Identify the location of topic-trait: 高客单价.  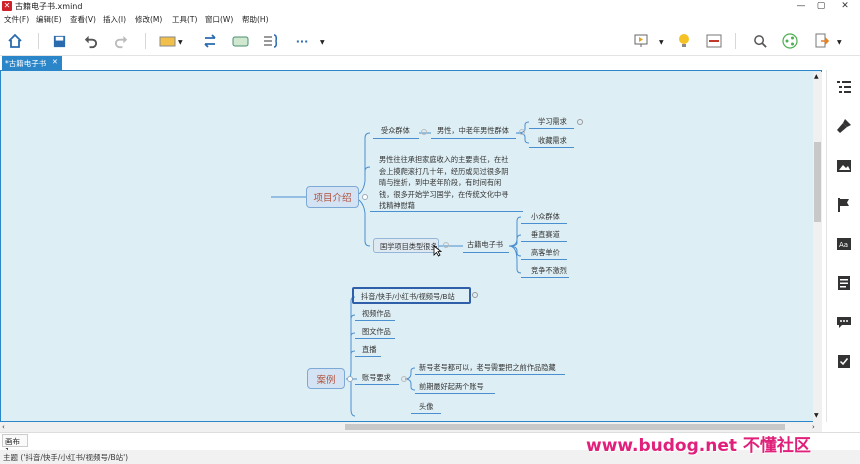
(545, 253).